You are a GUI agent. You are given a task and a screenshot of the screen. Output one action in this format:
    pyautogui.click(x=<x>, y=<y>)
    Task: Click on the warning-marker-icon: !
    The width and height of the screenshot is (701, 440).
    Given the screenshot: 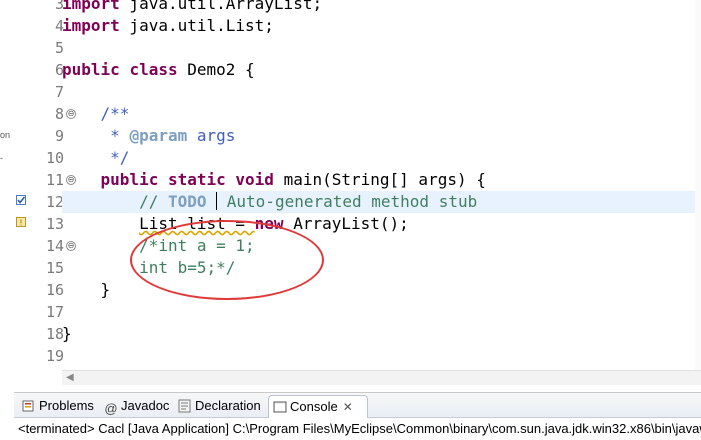 What is the action you would take?
    pyautogui.click(x=21, y=222)
    